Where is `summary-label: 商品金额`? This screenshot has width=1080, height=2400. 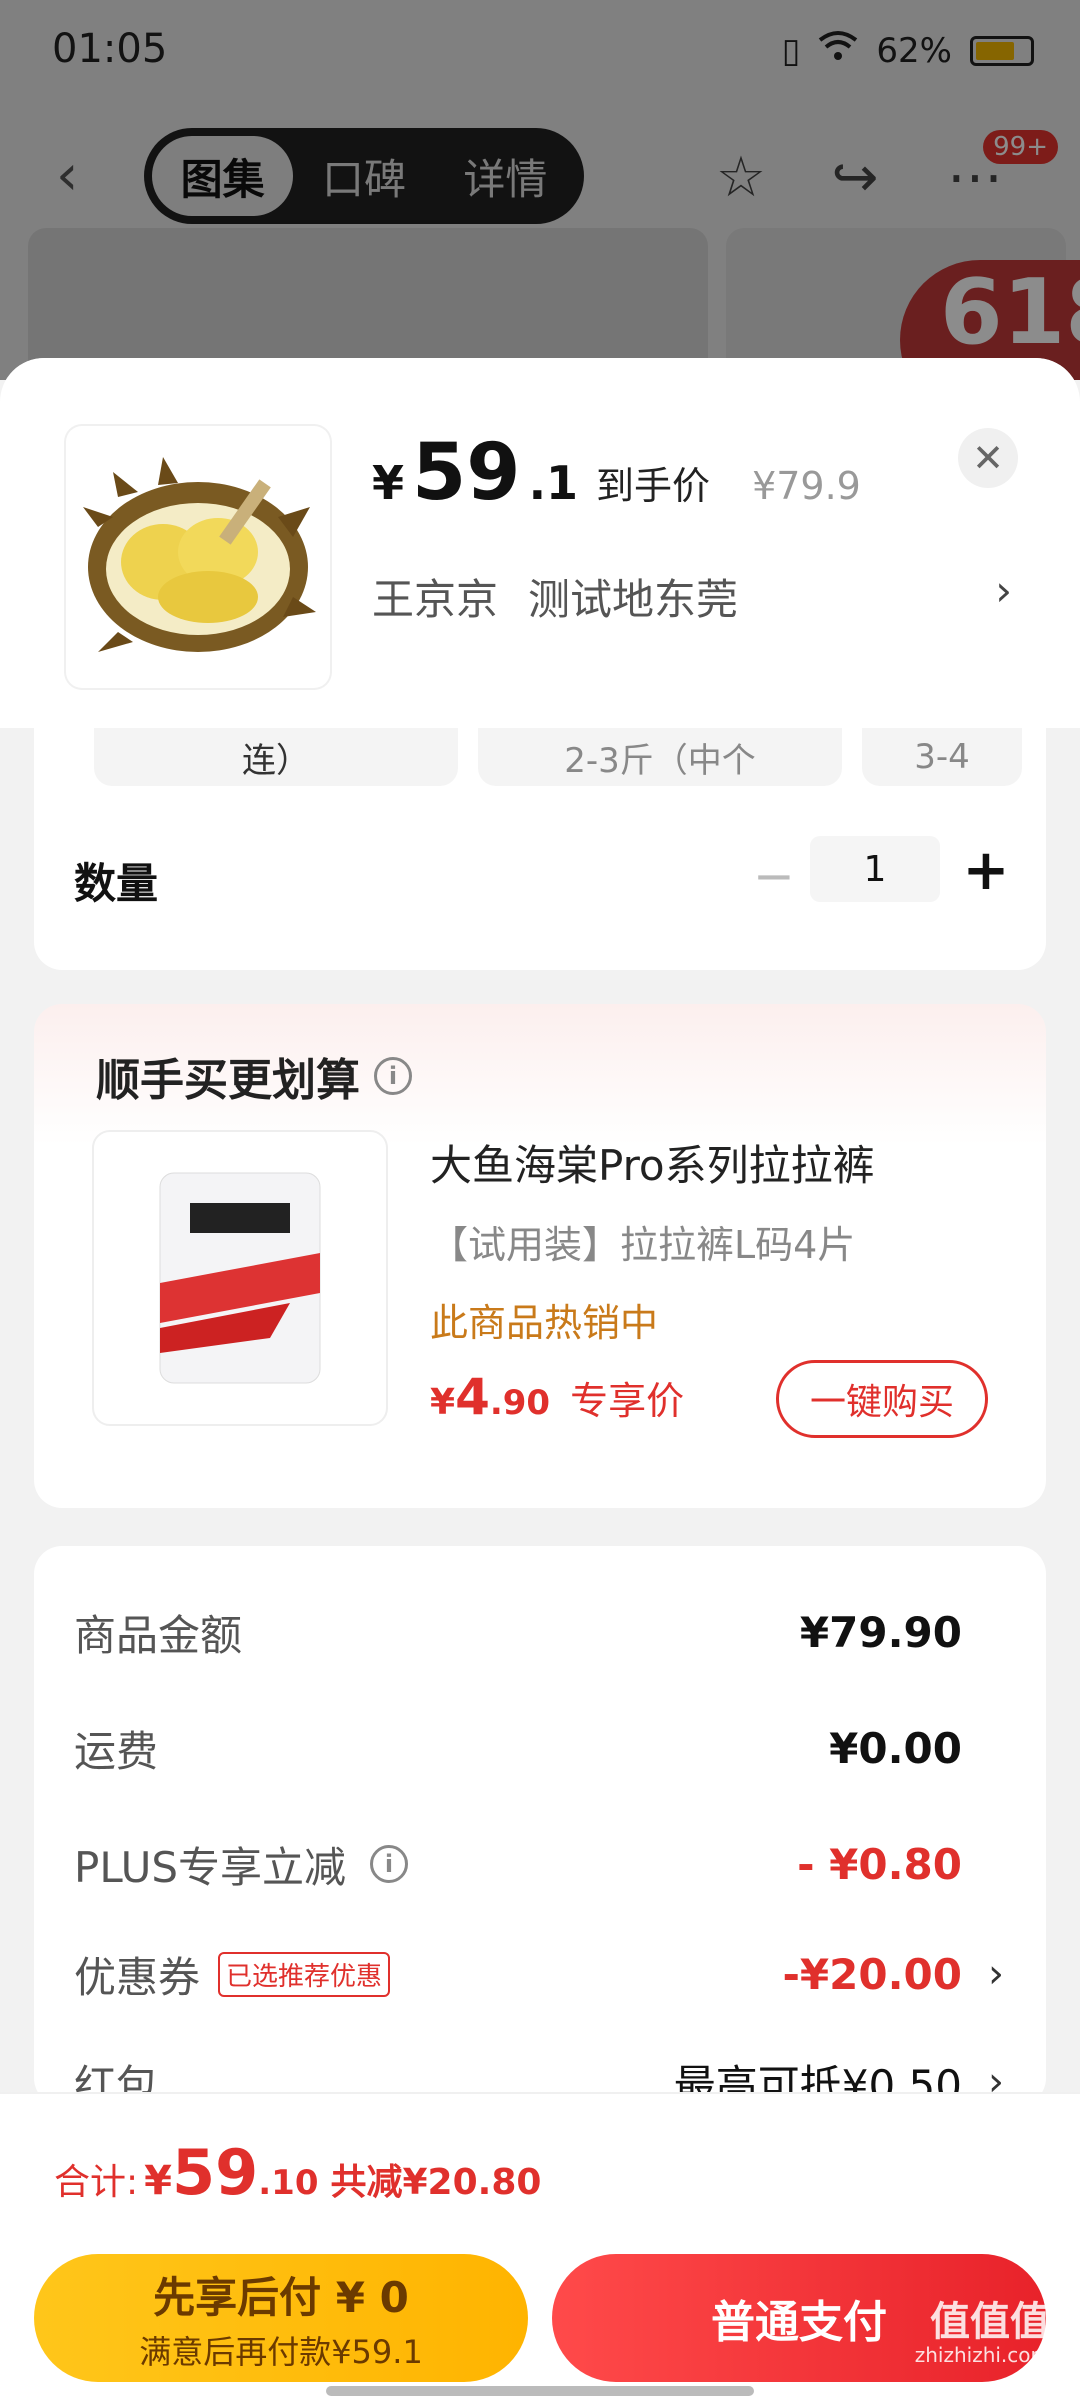 summary-label: 商品金额 is located at coordinates (158, 1635).